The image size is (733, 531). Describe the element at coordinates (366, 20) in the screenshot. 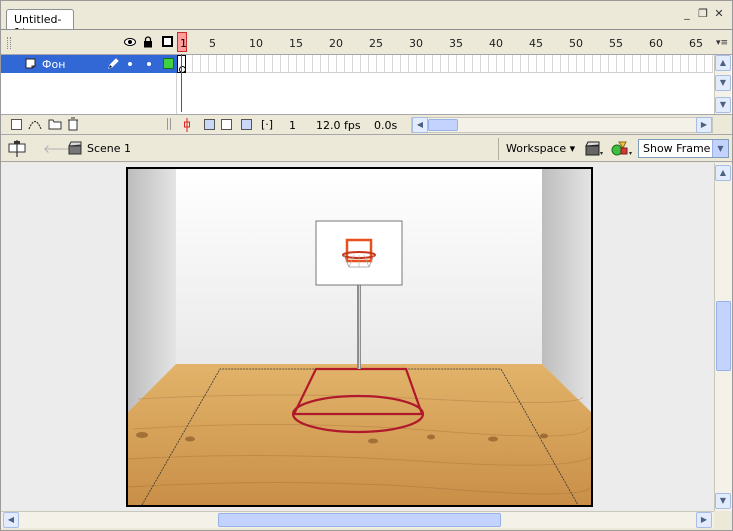

I see `document-tab-bar: Untitled-1* _ ❐ ✕` at that location.